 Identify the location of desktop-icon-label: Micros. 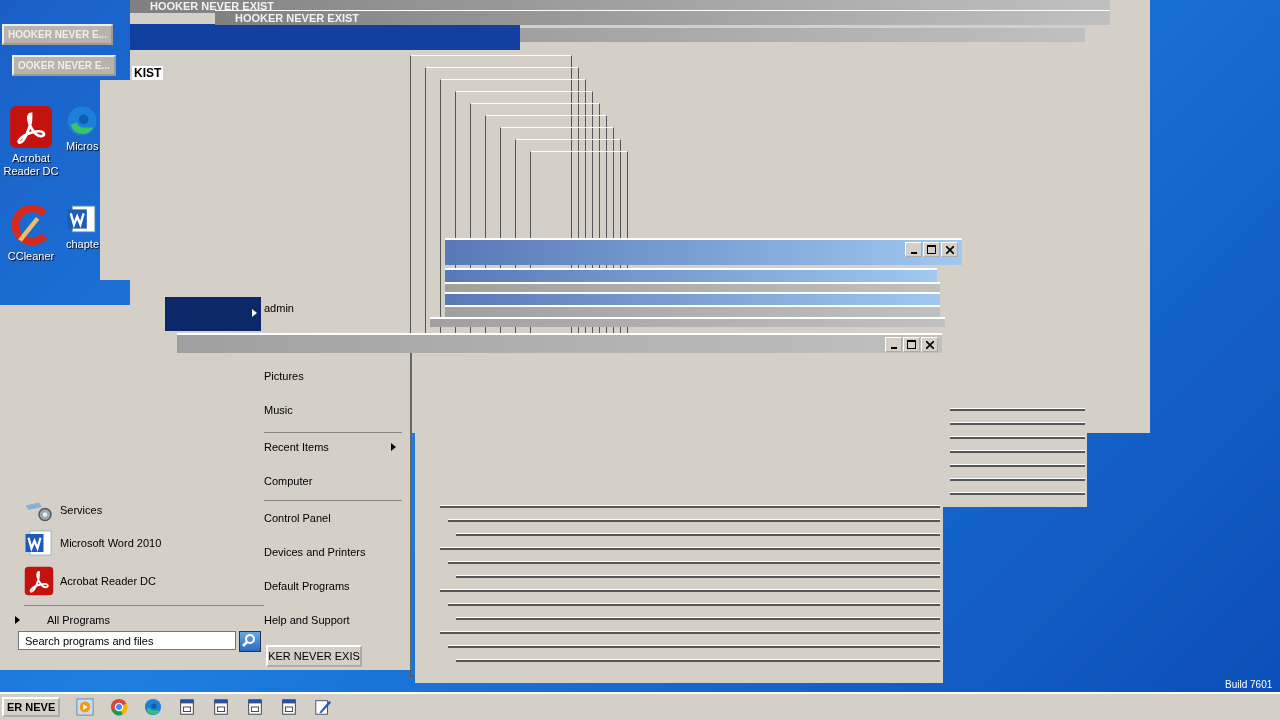
(82, 146).